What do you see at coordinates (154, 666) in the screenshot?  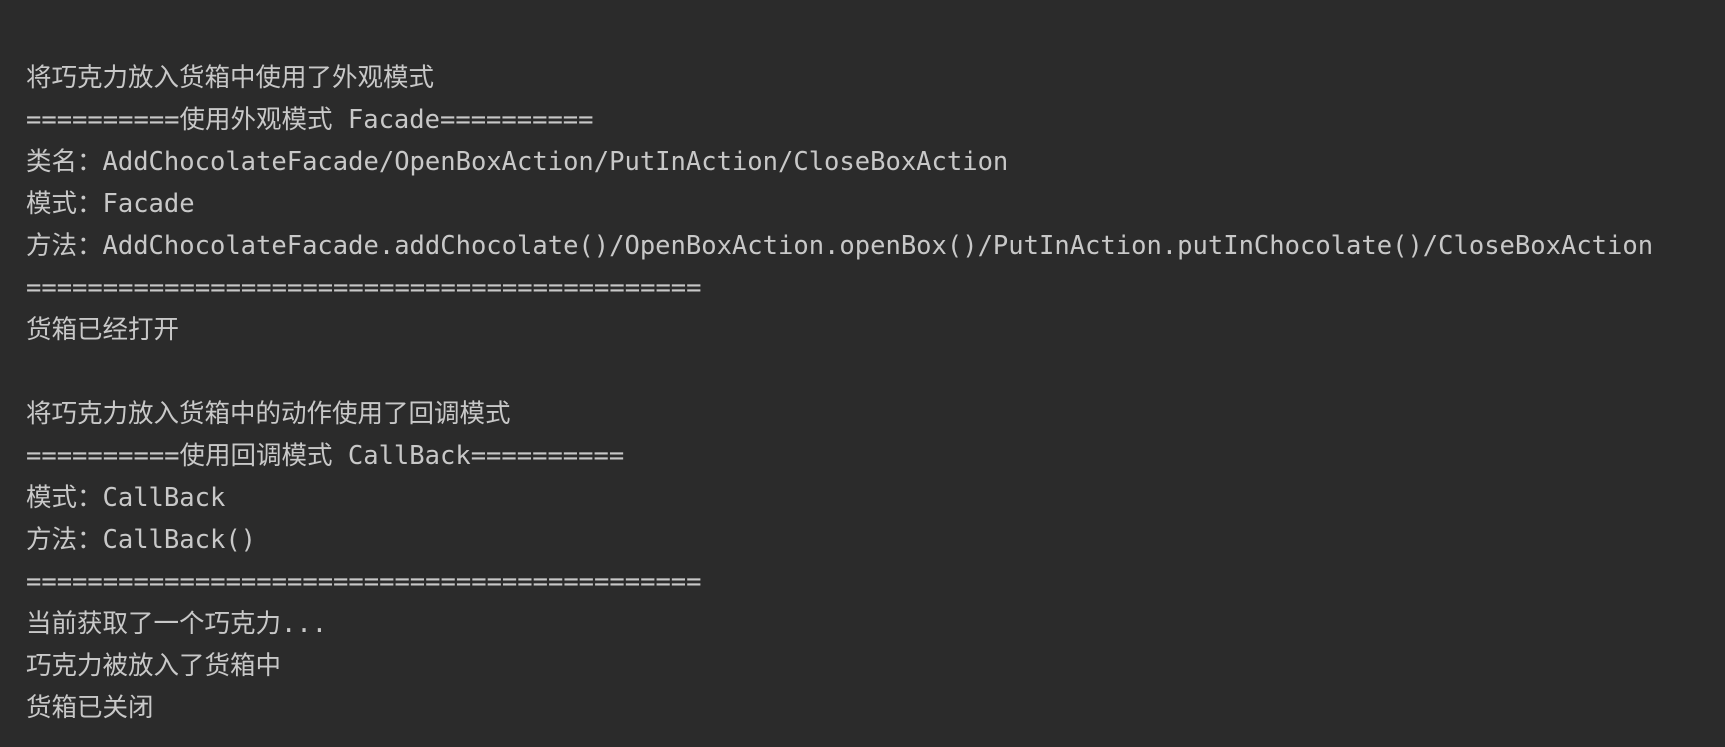 I see `console-line: 巧克力被放入了货箱中` at bounding box center [154, 666].